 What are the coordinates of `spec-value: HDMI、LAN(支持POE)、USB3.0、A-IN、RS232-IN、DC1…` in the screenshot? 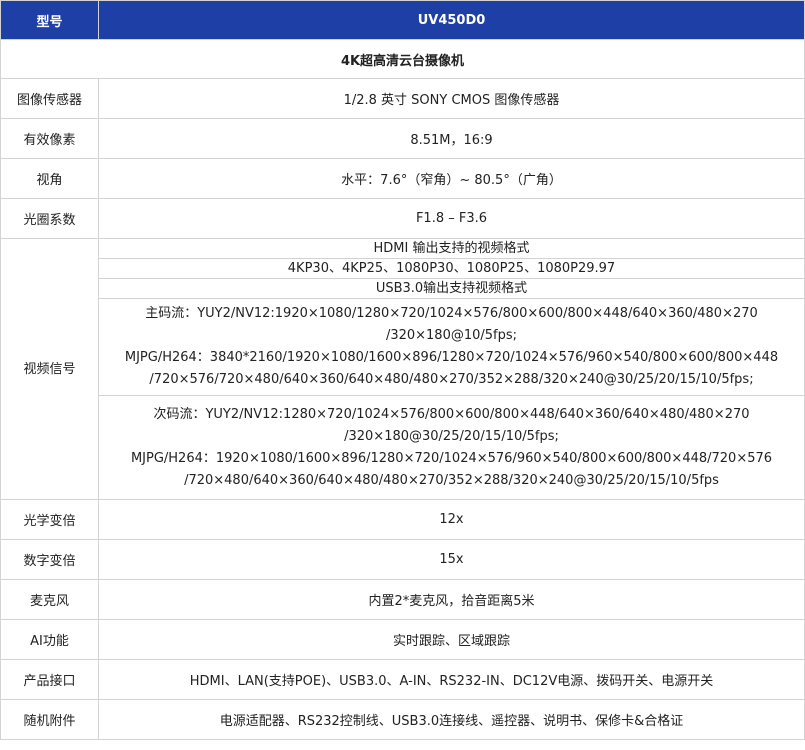 It's located at (451, 679).